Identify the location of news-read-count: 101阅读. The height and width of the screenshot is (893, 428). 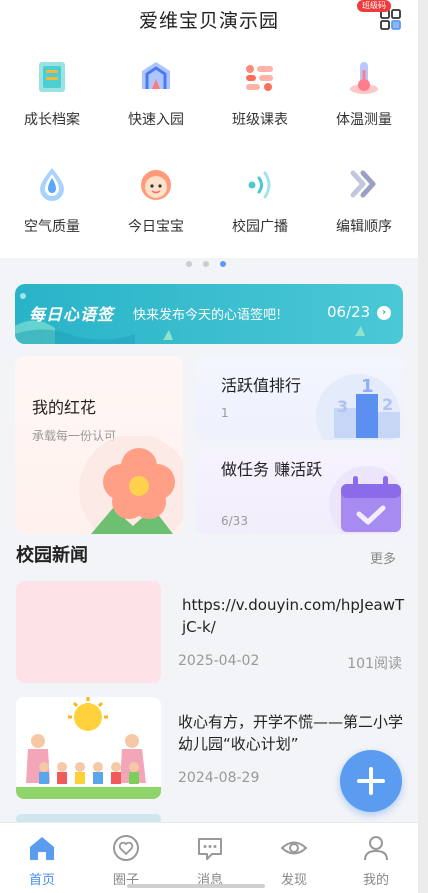
(374, 664).